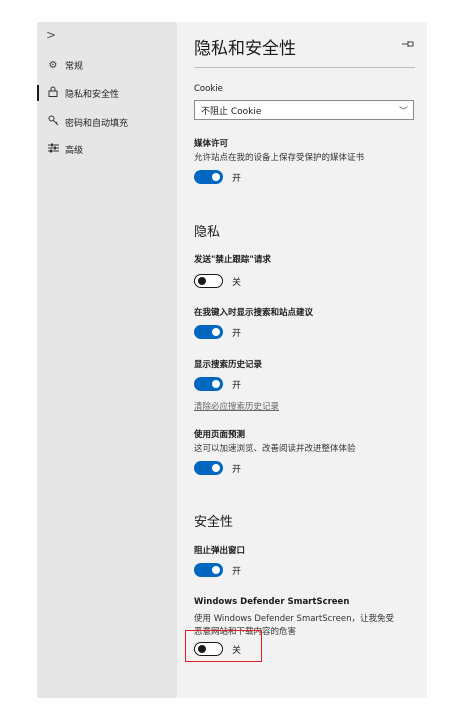 This screenshot has height=714, width=450. Describe the element at coordinates (51, 35) in the screenshot. I see `expand-chevron-icon: >` at that location.